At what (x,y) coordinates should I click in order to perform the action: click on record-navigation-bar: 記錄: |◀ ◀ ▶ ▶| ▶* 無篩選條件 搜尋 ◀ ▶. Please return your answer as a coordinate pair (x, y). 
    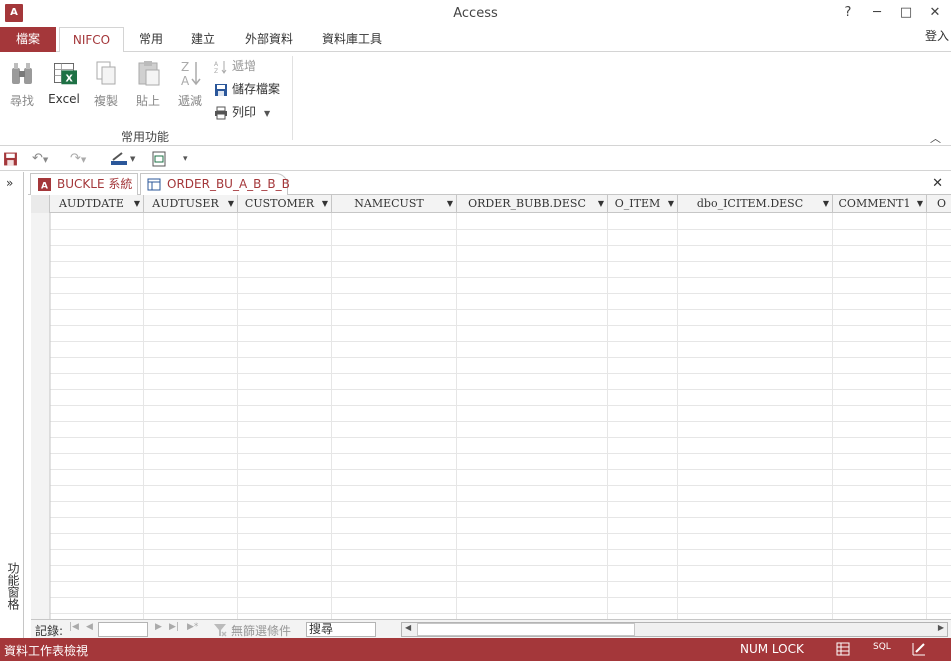
    Looking at the image, I should click on (491, 628).